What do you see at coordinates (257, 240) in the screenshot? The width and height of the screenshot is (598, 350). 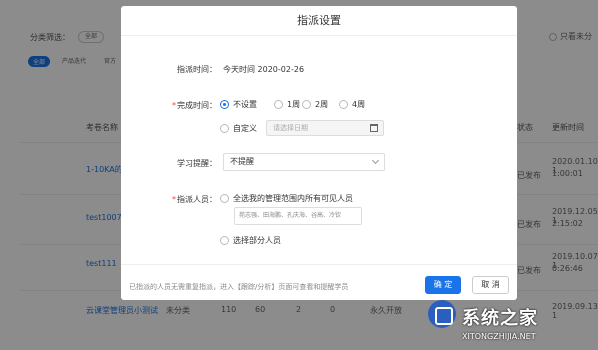 I see `radio-label: 选择部分人员` at bounding box center [257, 240].